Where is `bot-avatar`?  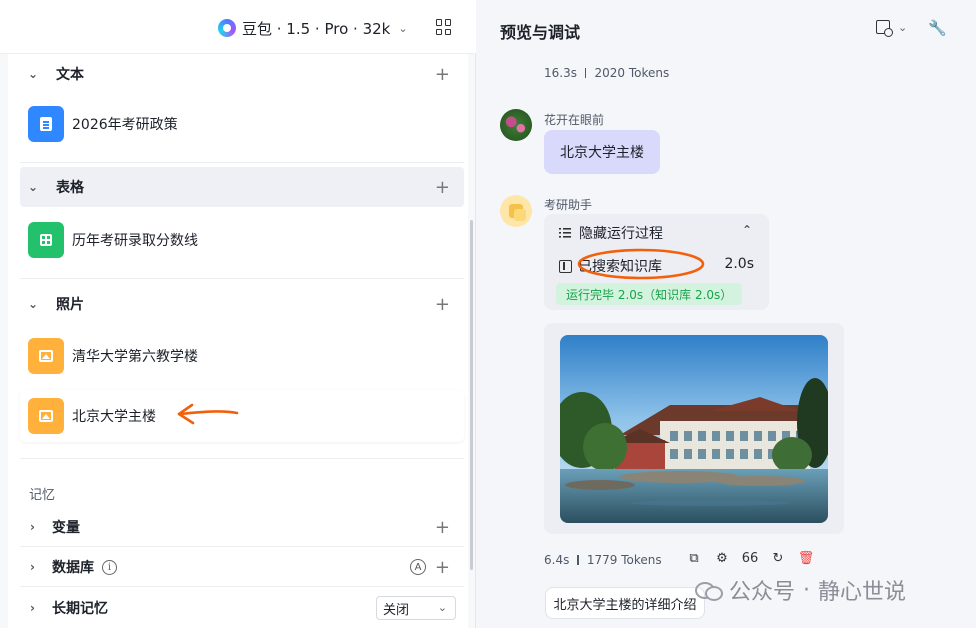
bot-avatar is located at coordinates (516, 211).